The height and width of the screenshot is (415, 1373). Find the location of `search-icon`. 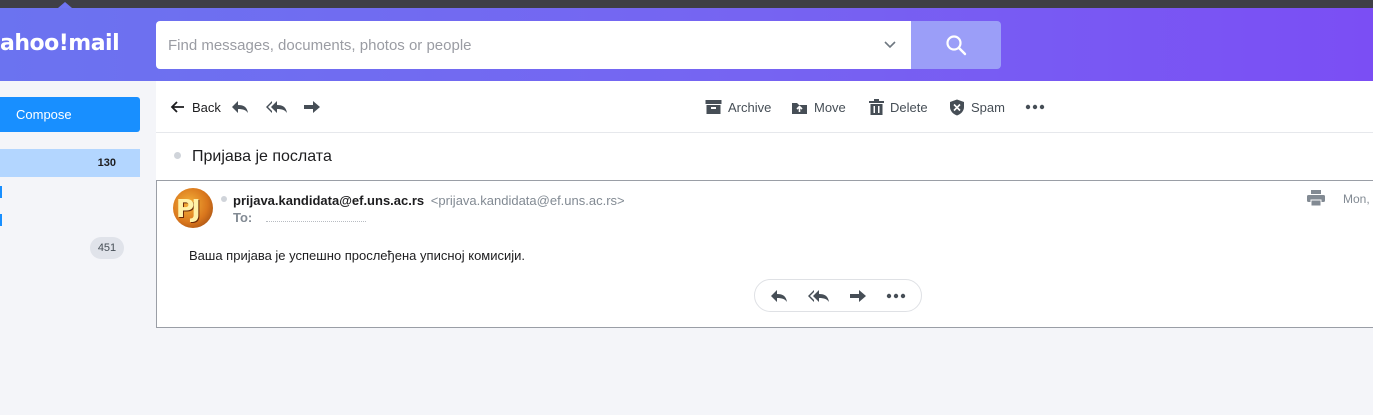

search-icon is located at coordinates (956, 45).